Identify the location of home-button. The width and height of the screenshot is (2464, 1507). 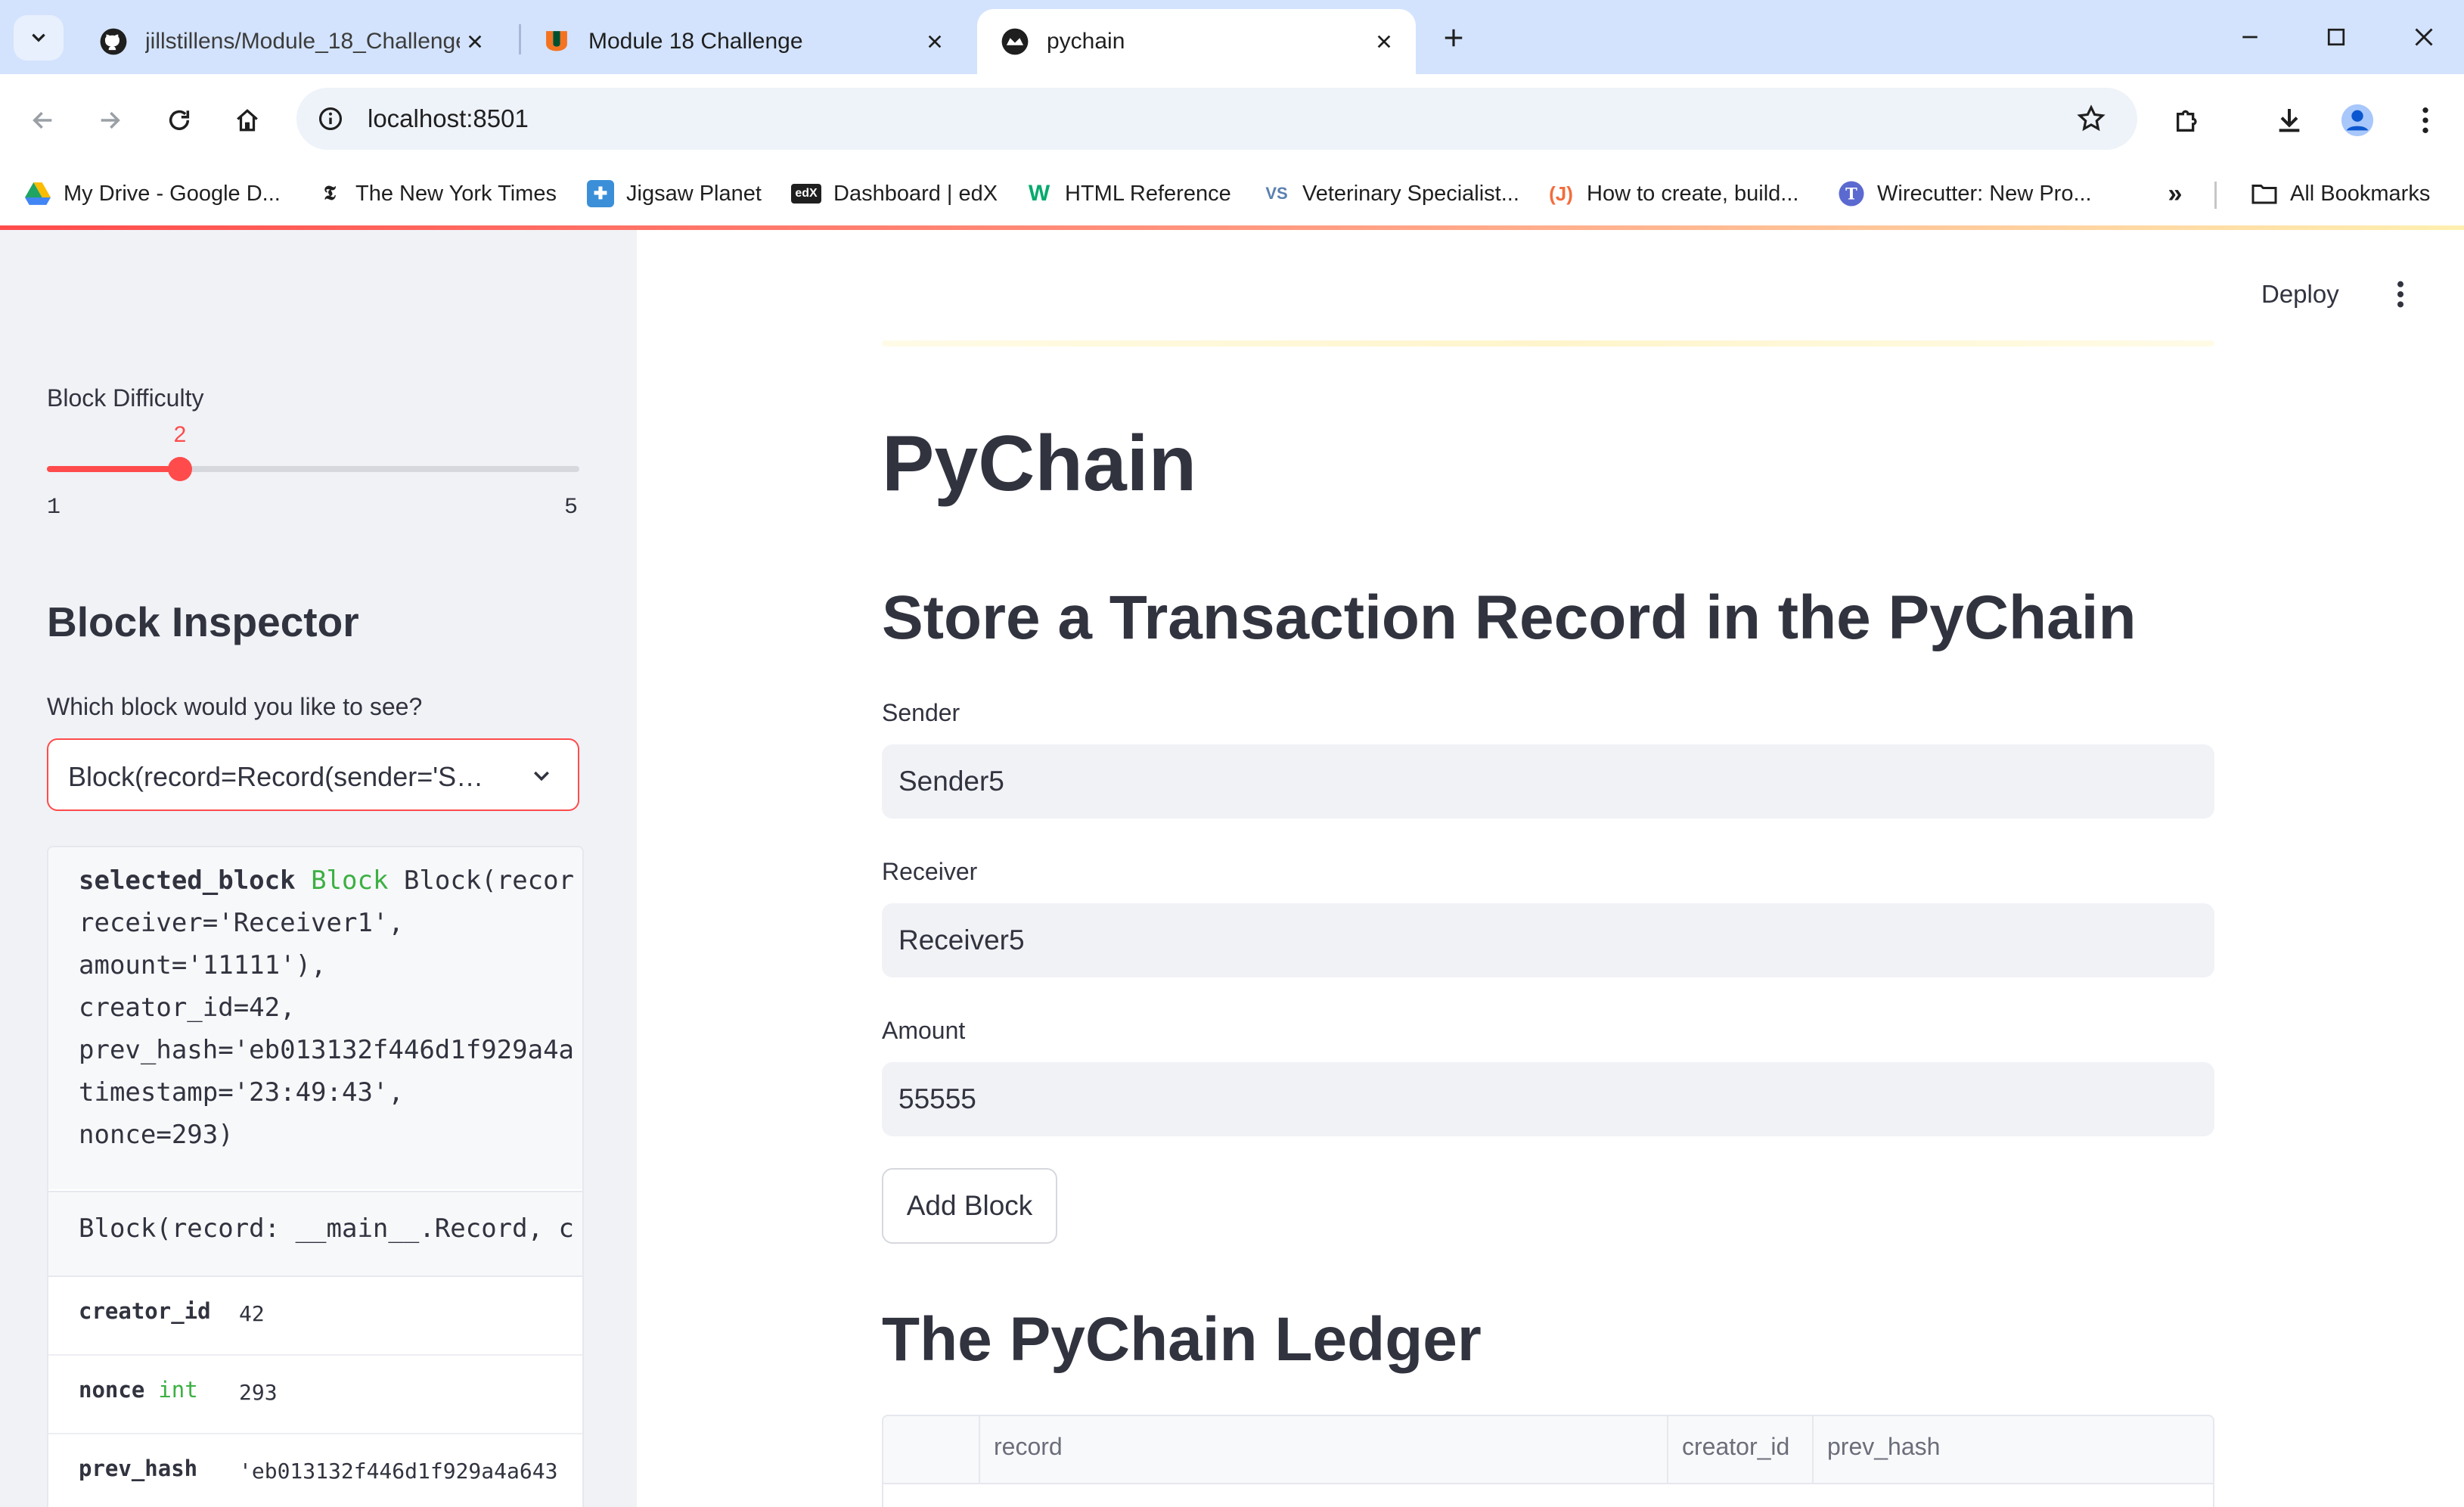
(247, 120).